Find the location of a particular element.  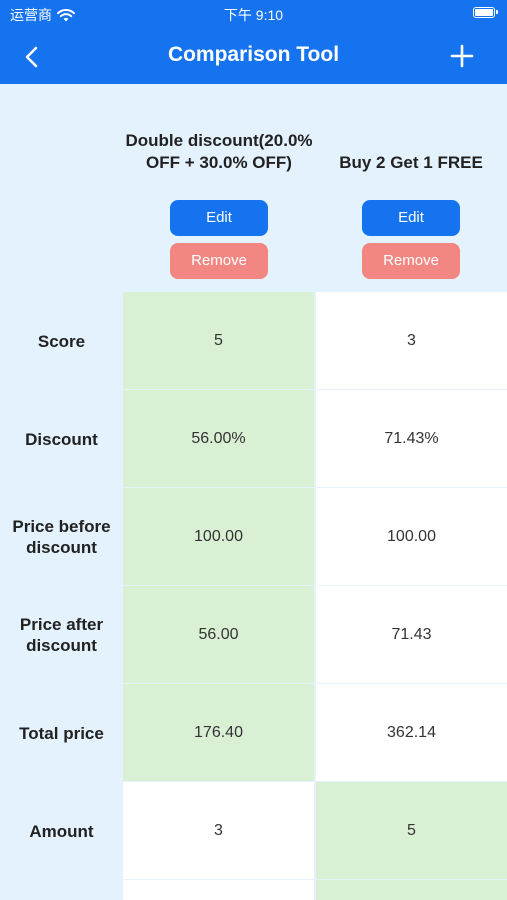

column-title-2: Buy 2 Get 1 FREE is located at coordinates (411, 162).